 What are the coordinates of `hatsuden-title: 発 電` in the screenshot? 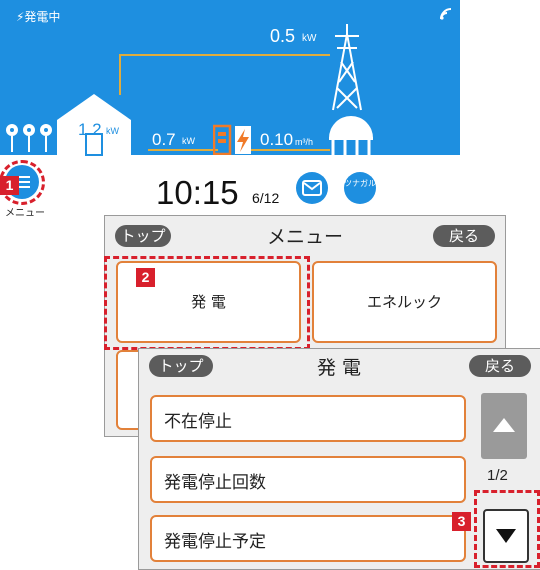 It's located at (339, 368).